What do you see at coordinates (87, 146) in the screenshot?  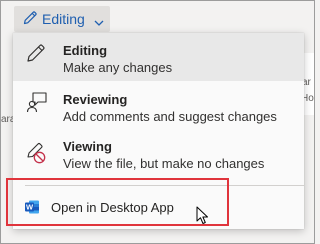 I see `menu-item-title: Viewing` at bounding box center [87, 146].